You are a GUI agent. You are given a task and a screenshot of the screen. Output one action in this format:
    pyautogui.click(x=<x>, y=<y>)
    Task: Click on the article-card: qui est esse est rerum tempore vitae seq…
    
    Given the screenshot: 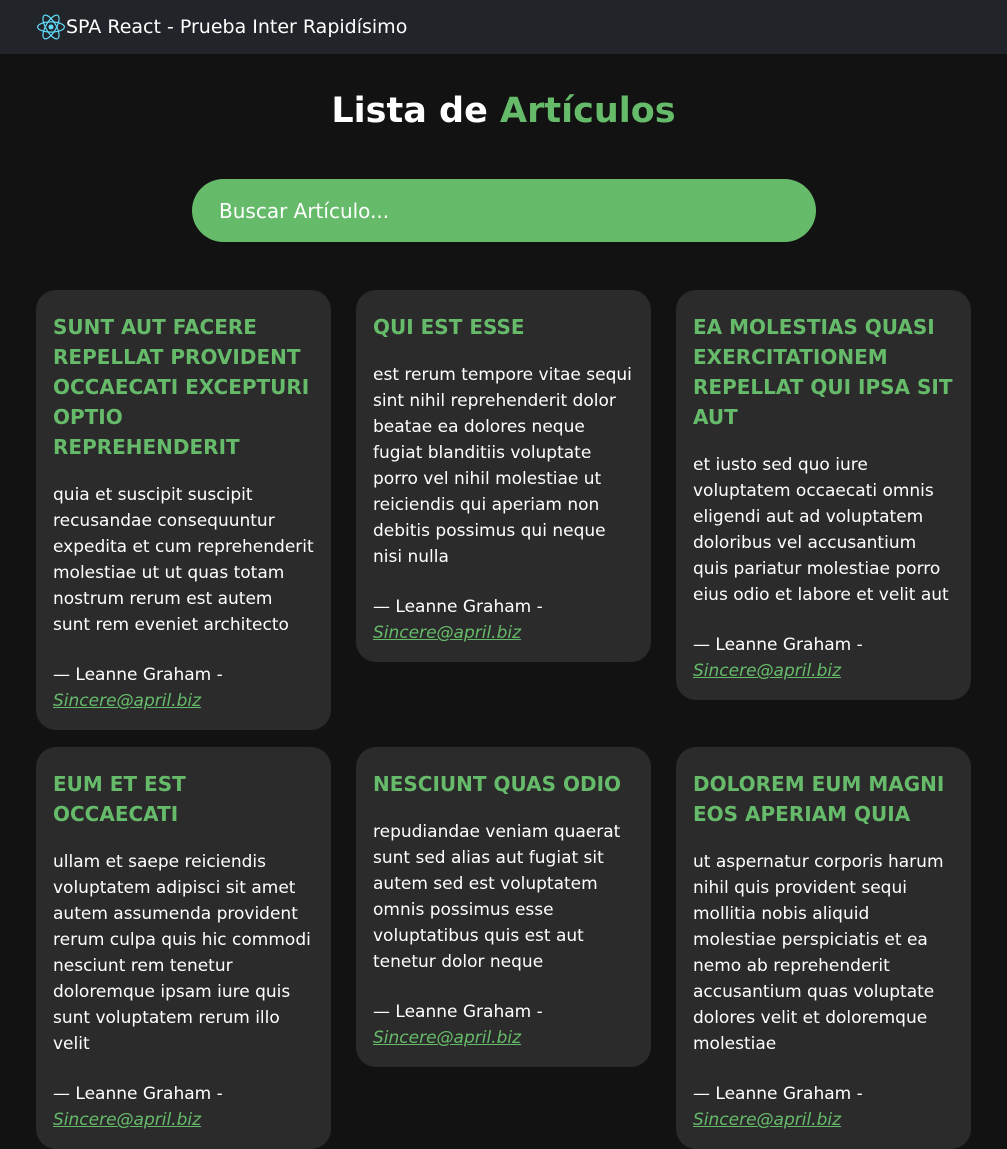 What is the action you would take?
    pyautogui.click(x=503, y=476)
    